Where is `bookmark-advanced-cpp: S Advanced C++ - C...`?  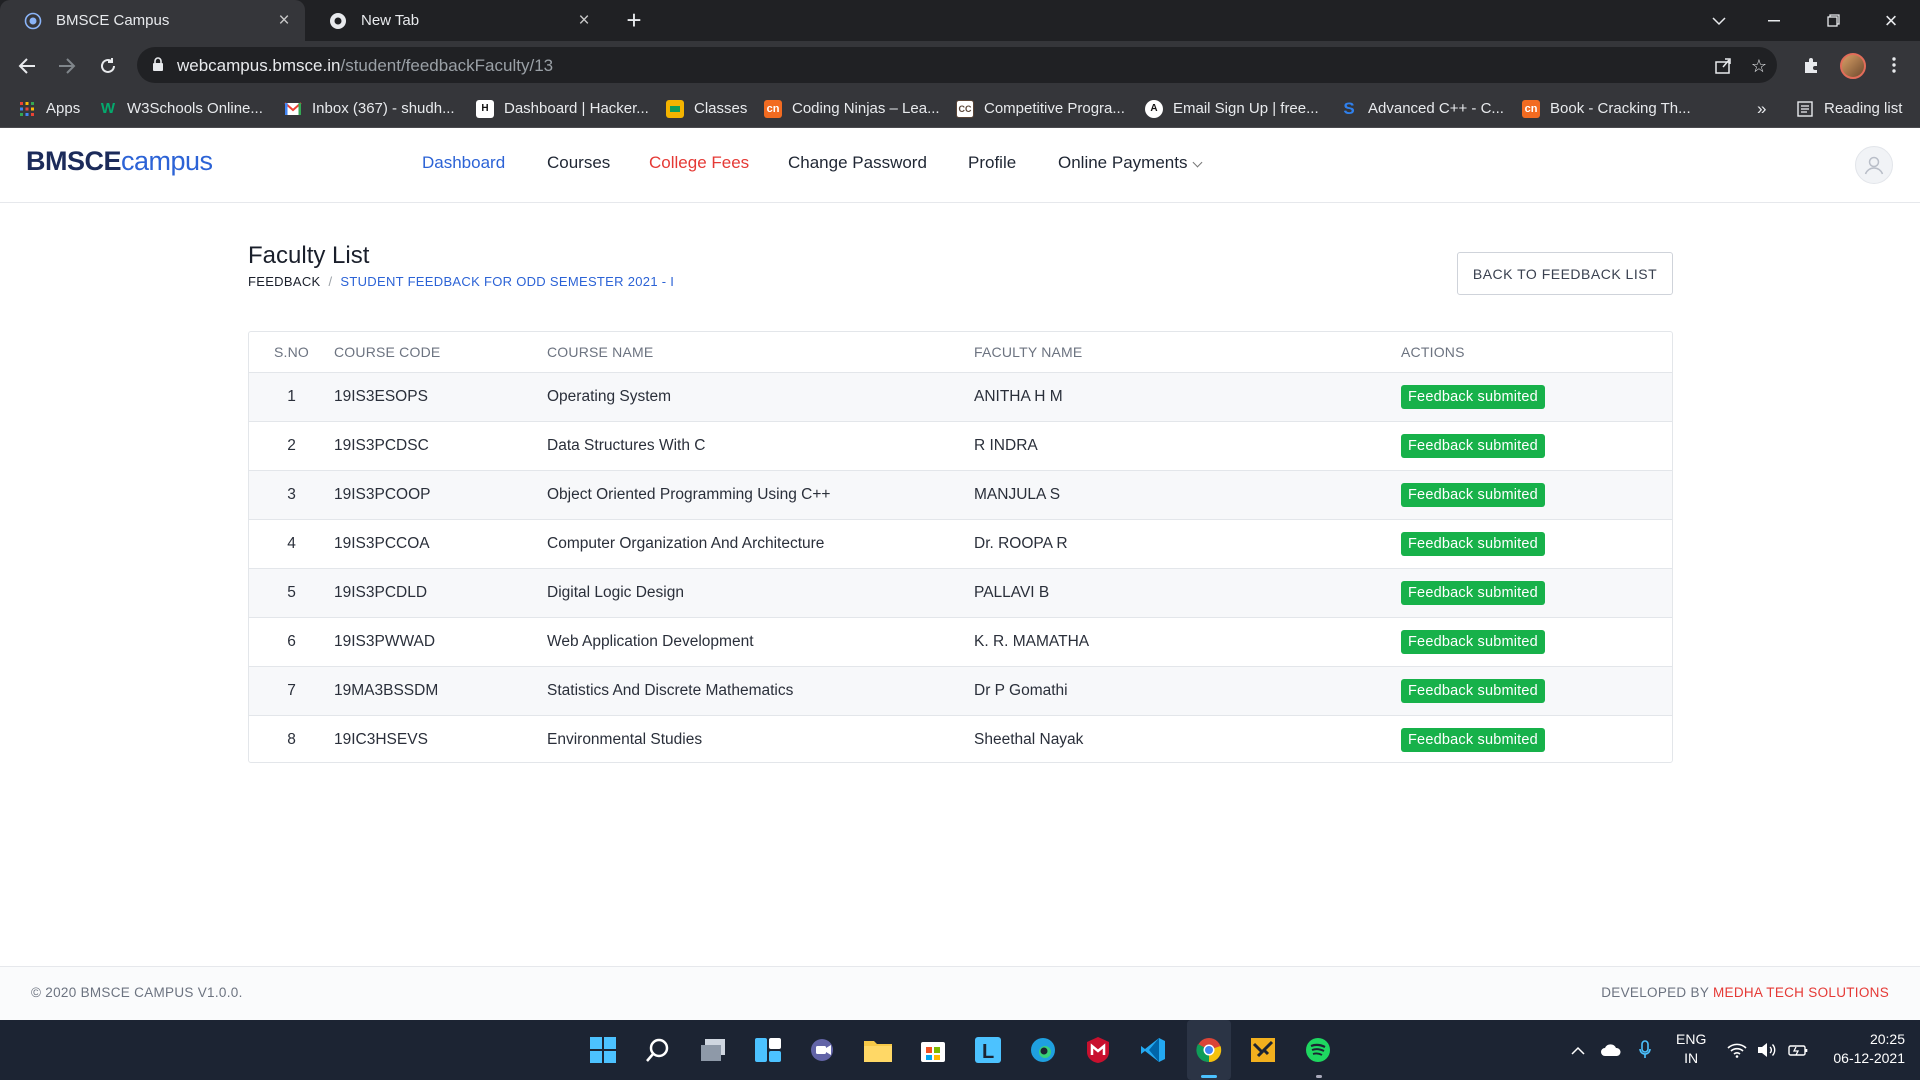
bookmark-advanced-cpp: S Advanced C++ - C... is located at coordinates (1422, 108).